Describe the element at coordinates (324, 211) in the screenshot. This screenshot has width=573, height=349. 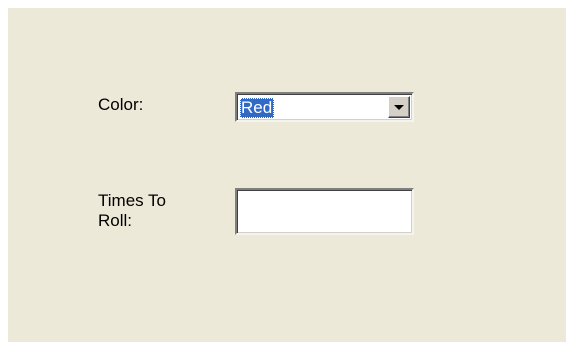
I see `times-to-roll-input` at that location.